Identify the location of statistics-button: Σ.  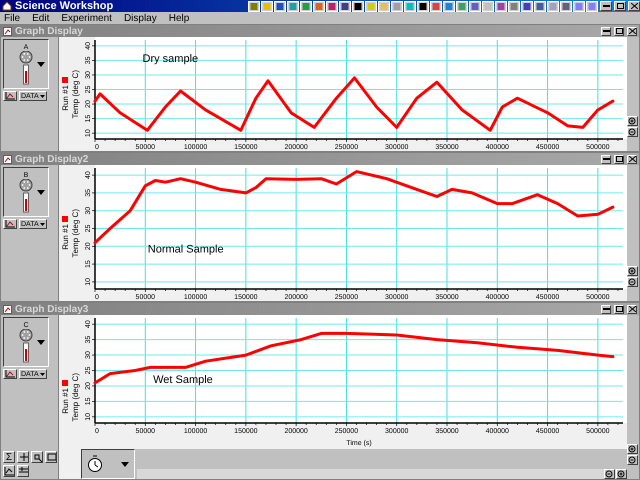
(9, 457).